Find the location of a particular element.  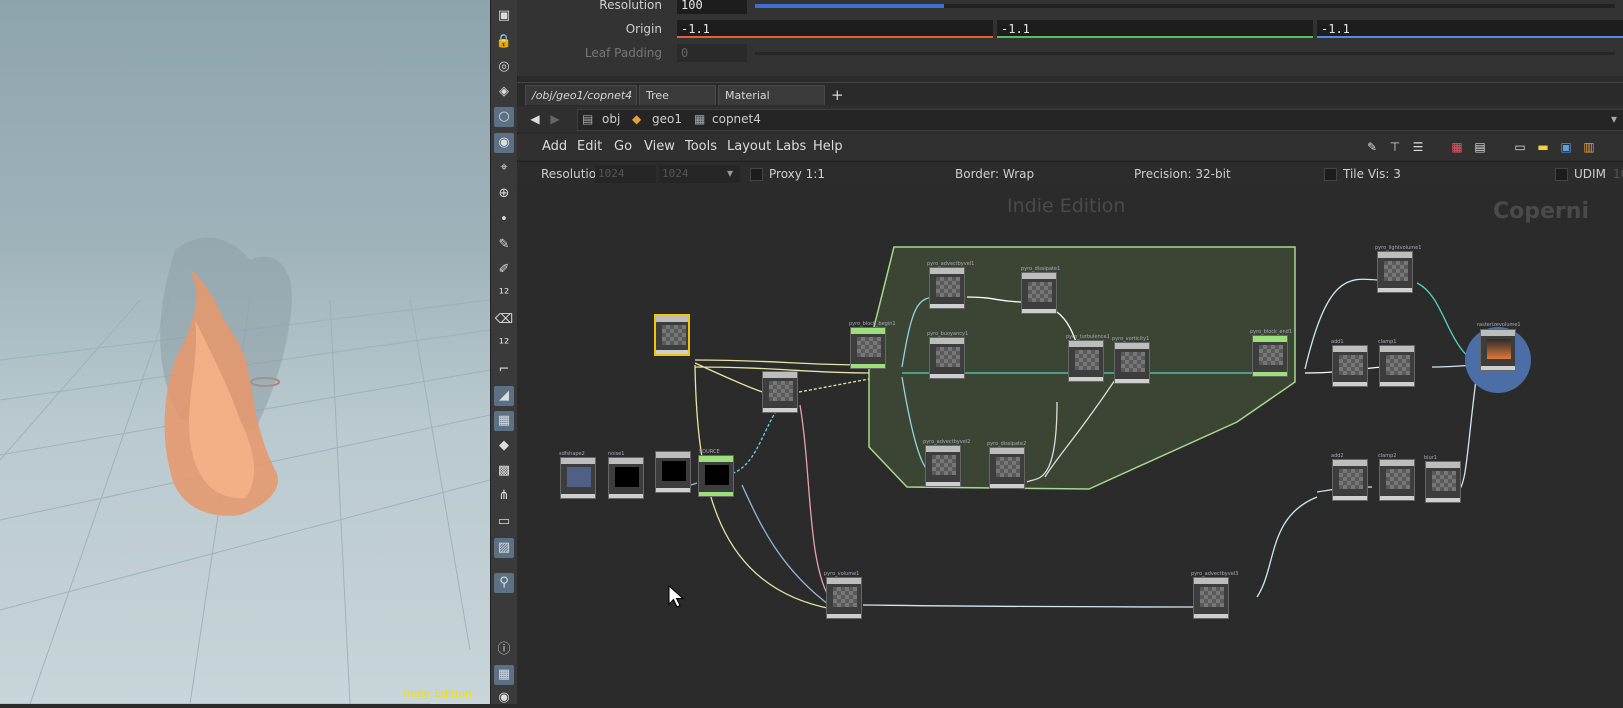

border-label: Border: Wrap is located at coordinates (994, 174).